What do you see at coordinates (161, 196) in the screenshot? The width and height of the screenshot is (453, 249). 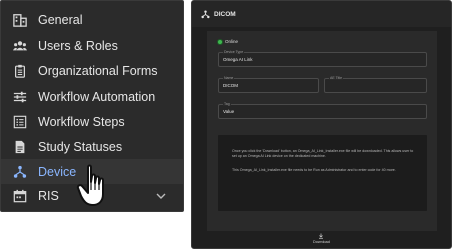 I see `chevron-down-icon` at bounding box center [161, 196].